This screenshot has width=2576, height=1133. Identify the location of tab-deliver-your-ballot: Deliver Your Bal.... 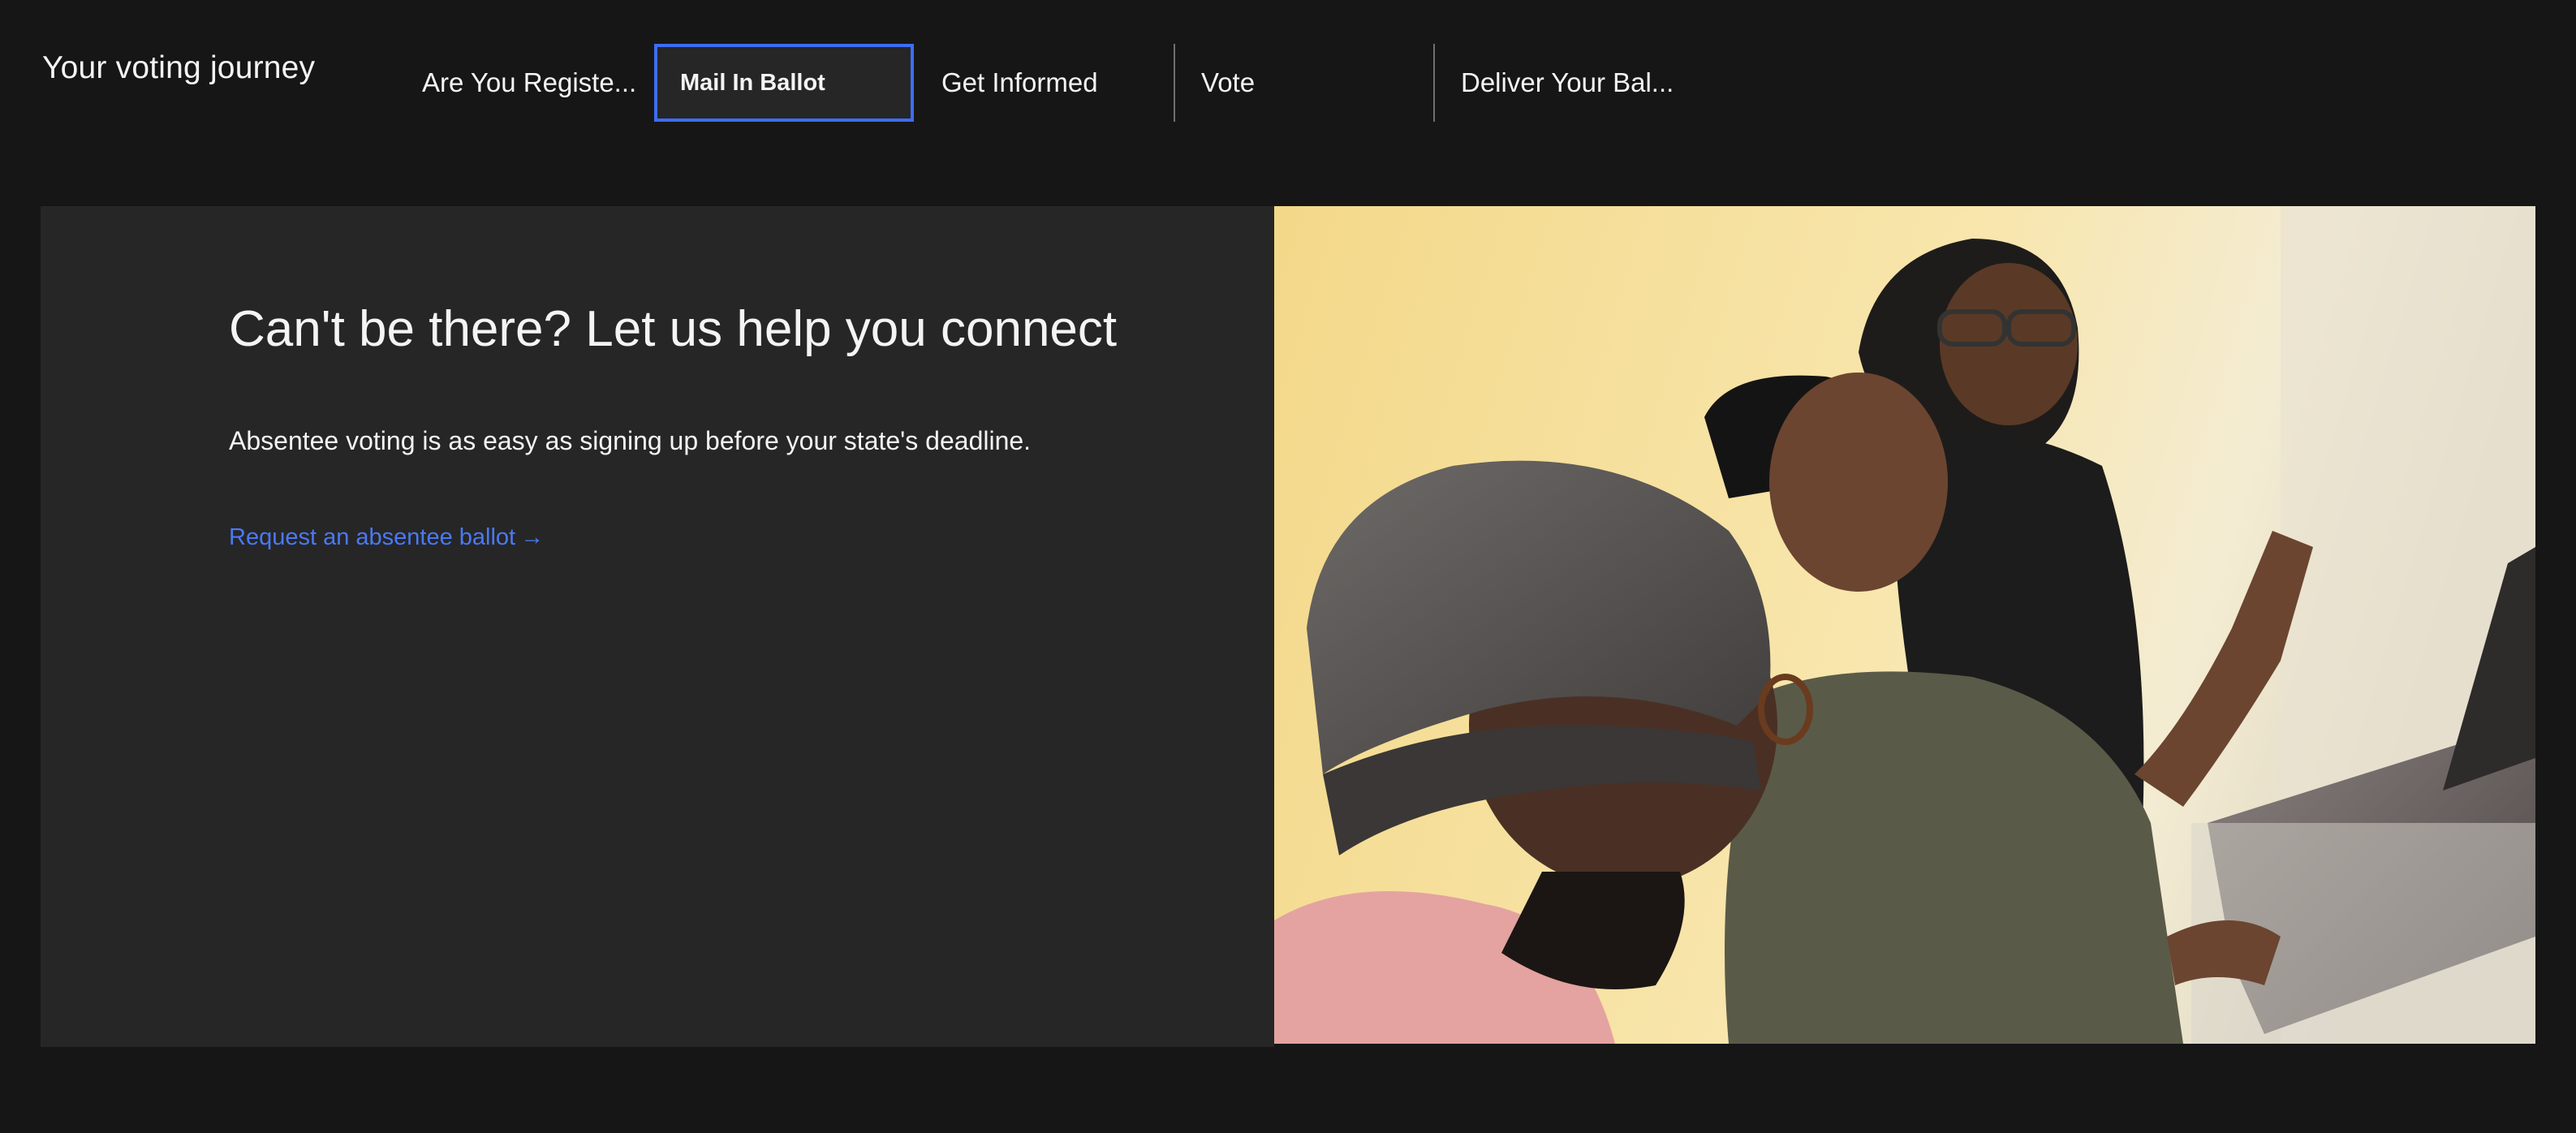
(1563, 83).